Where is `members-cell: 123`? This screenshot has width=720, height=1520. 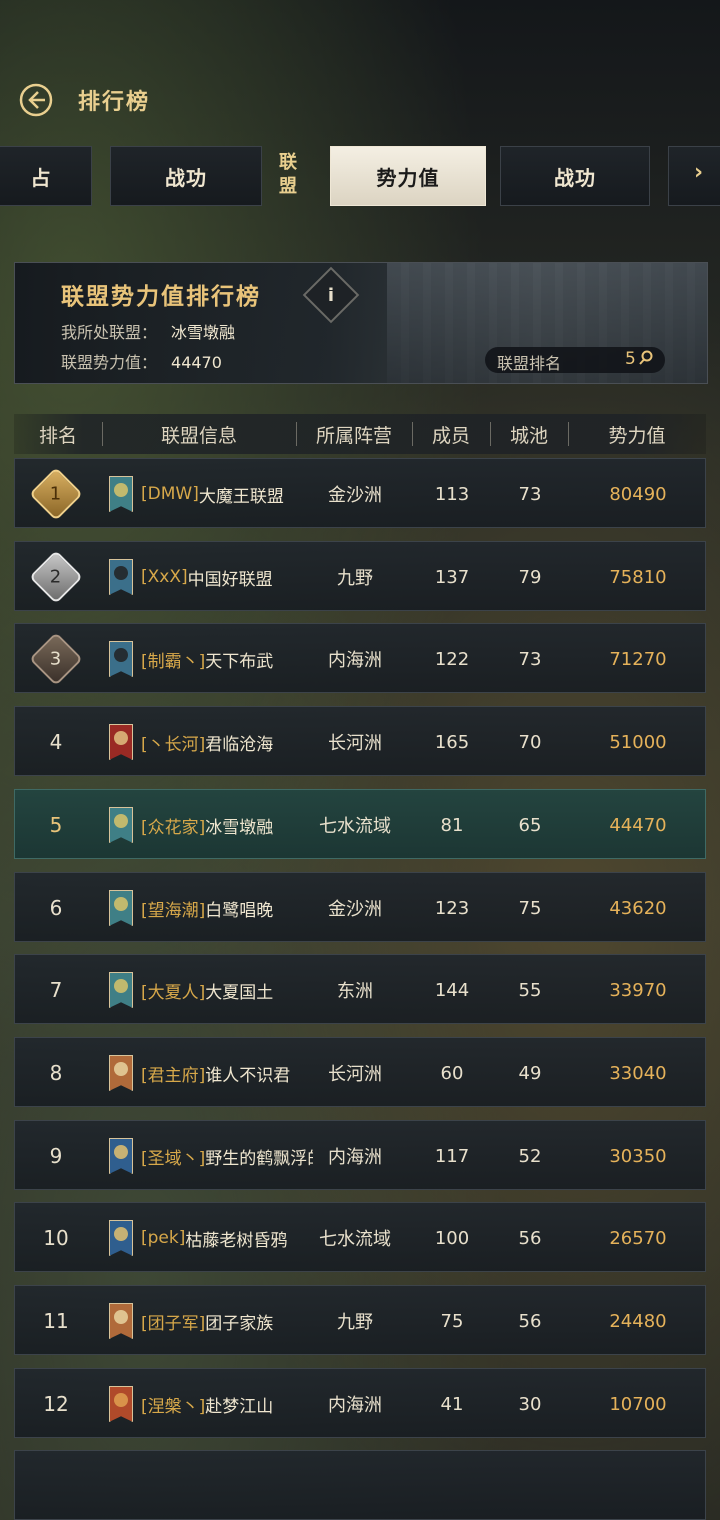 members-cell: 123 is located at coordinates (452, 908).